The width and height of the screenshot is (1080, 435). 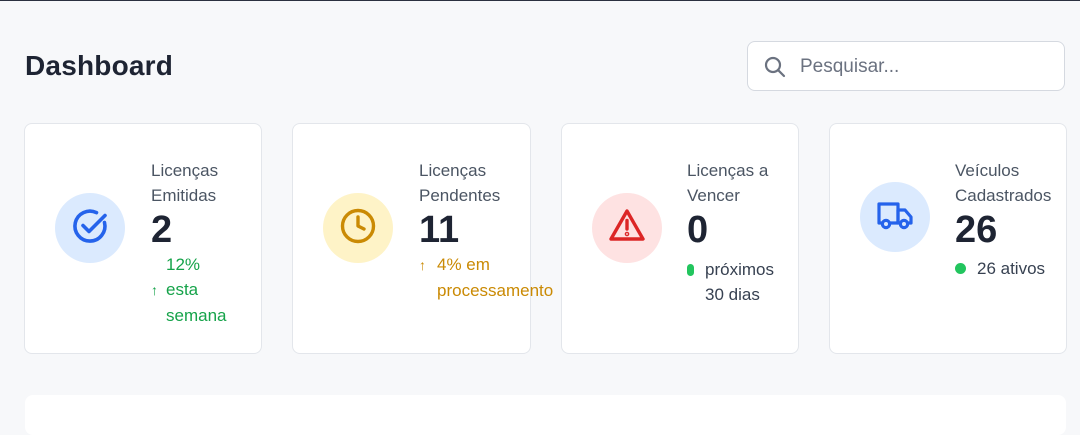 I want to click on search-box, so click(x=906, y=66).